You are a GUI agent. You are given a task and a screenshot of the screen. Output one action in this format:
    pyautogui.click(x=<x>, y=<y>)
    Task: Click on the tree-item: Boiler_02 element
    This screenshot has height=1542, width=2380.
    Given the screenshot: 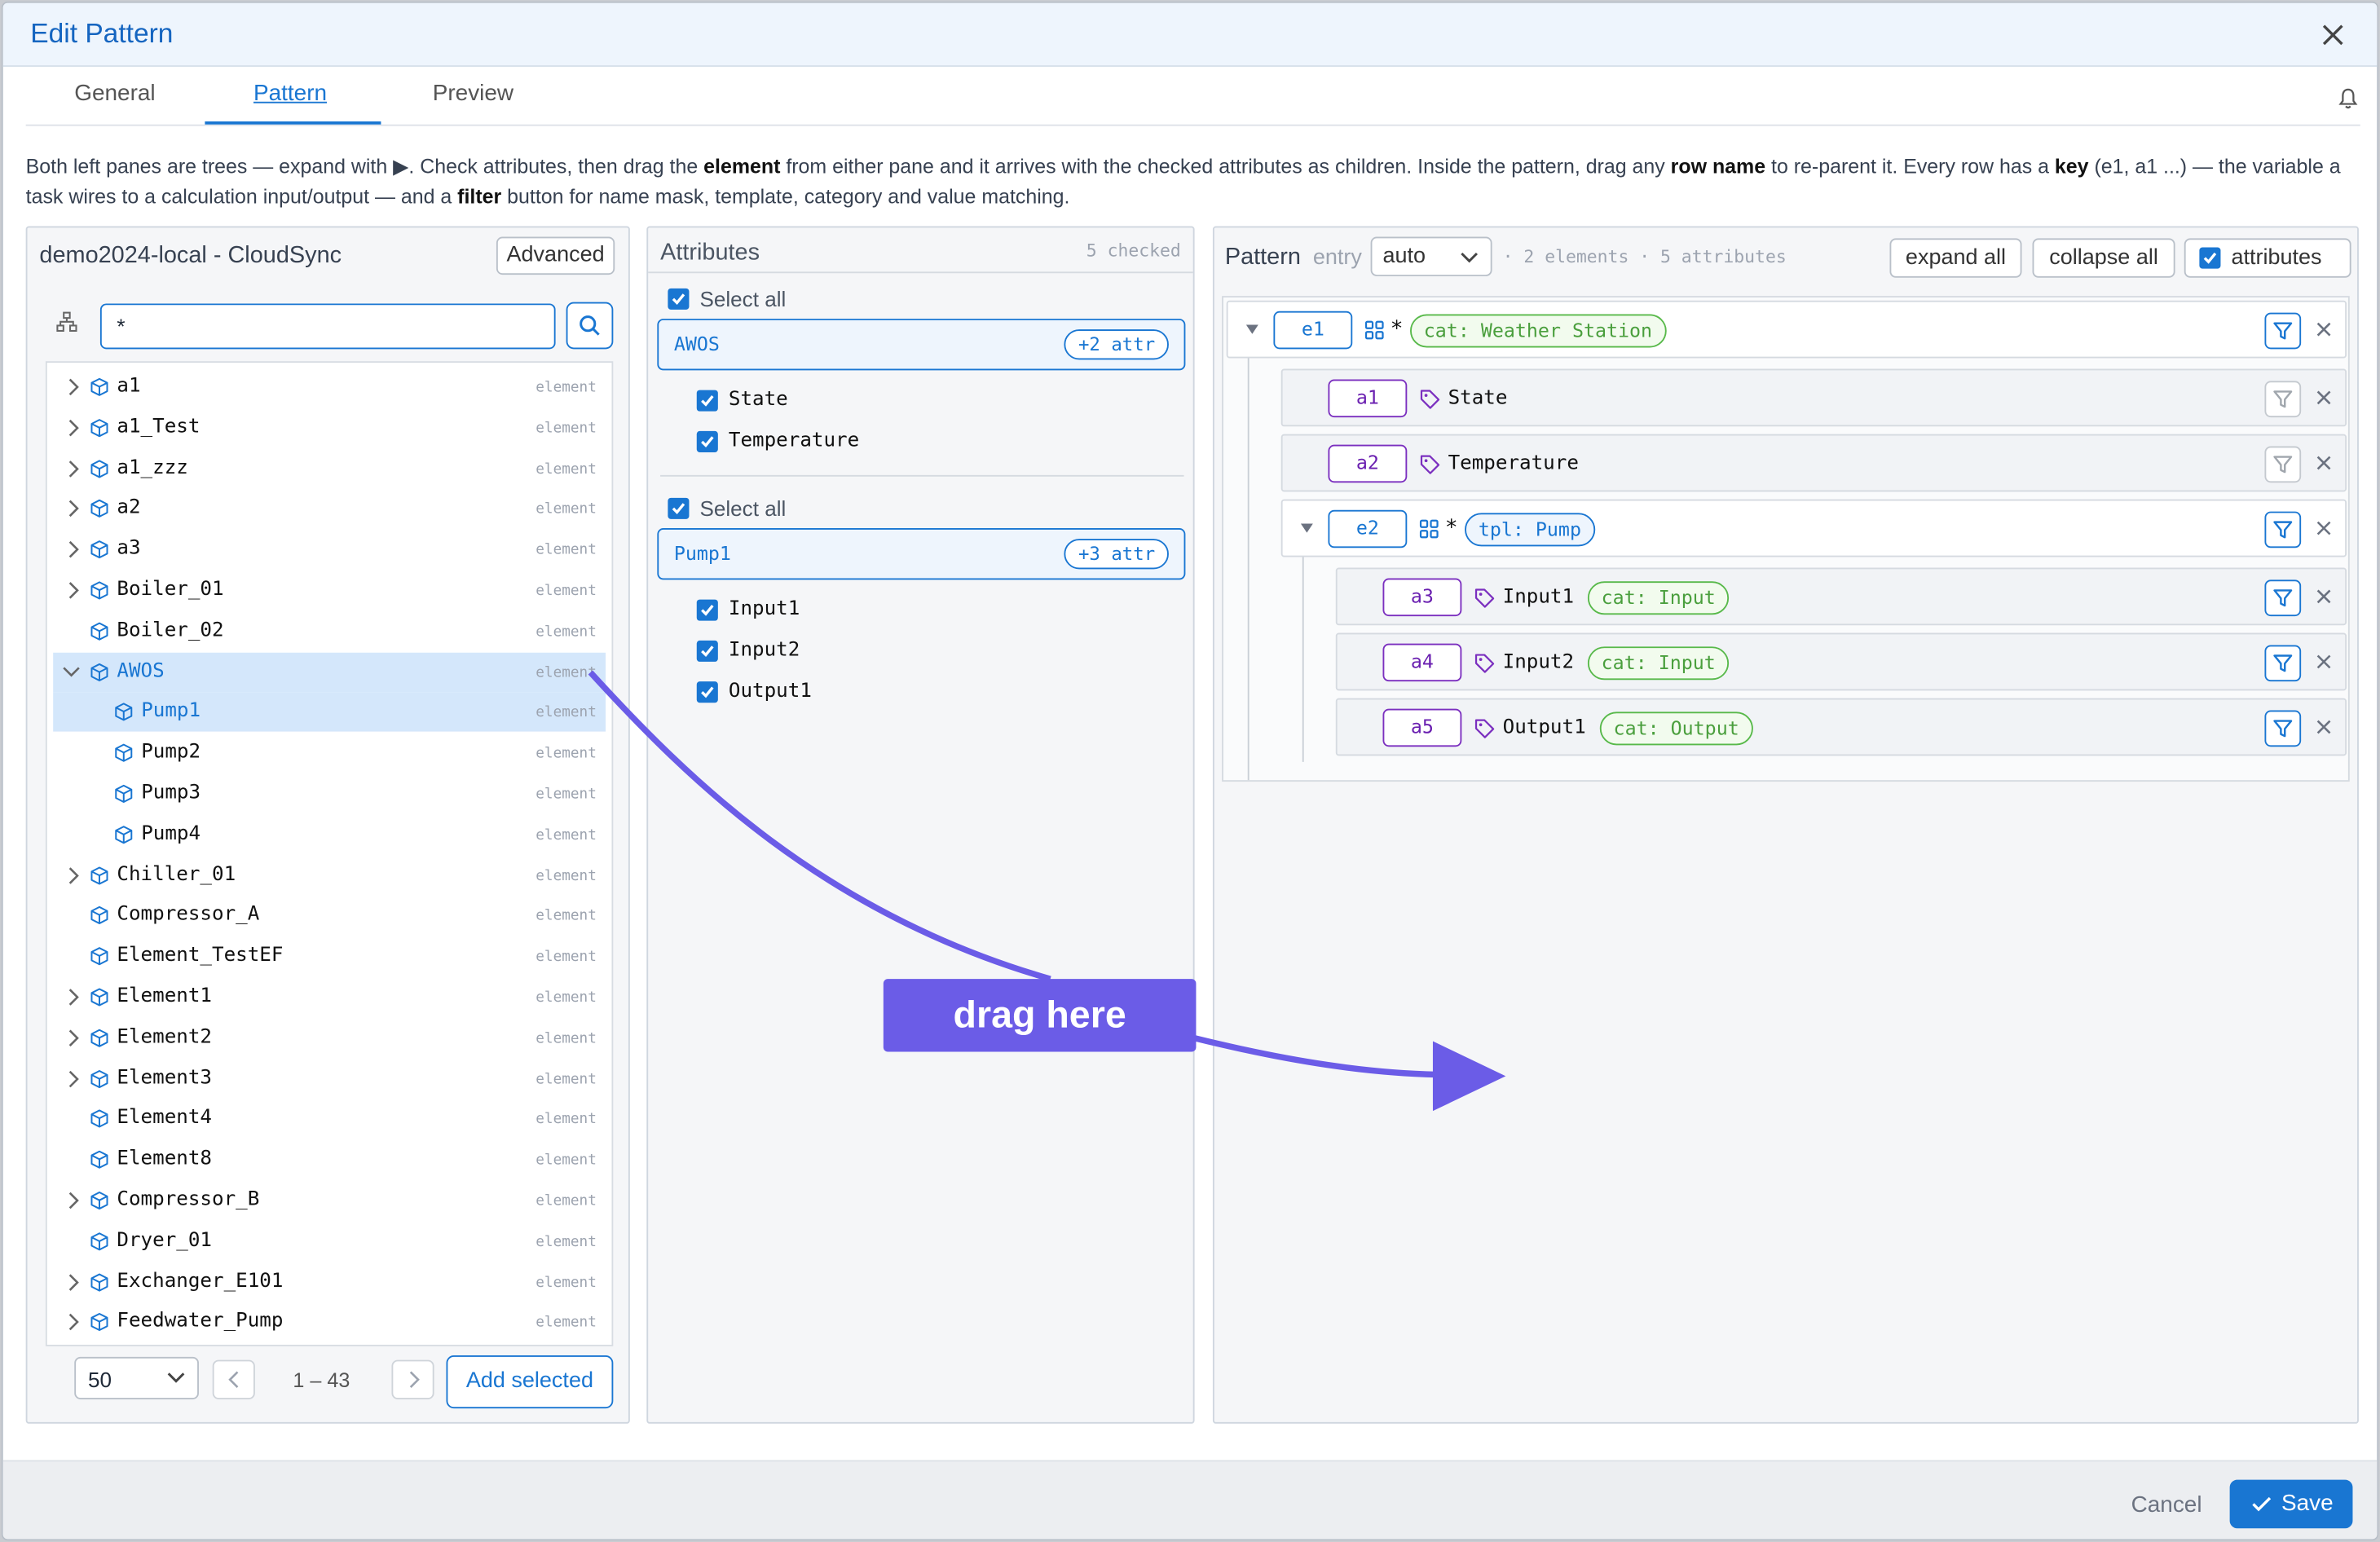 What is the action you would take?
    pyautogui.click(x=330, y=631)
    